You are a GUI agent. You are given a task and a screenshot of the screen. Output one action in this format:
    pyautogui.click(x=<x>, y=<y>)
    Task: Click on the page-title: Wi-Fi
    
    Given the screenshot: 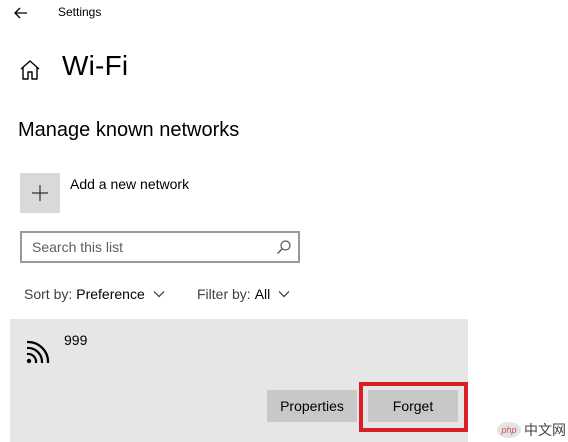 What is the action you would take?
    pyautogui.click(x=95, y=65)
    